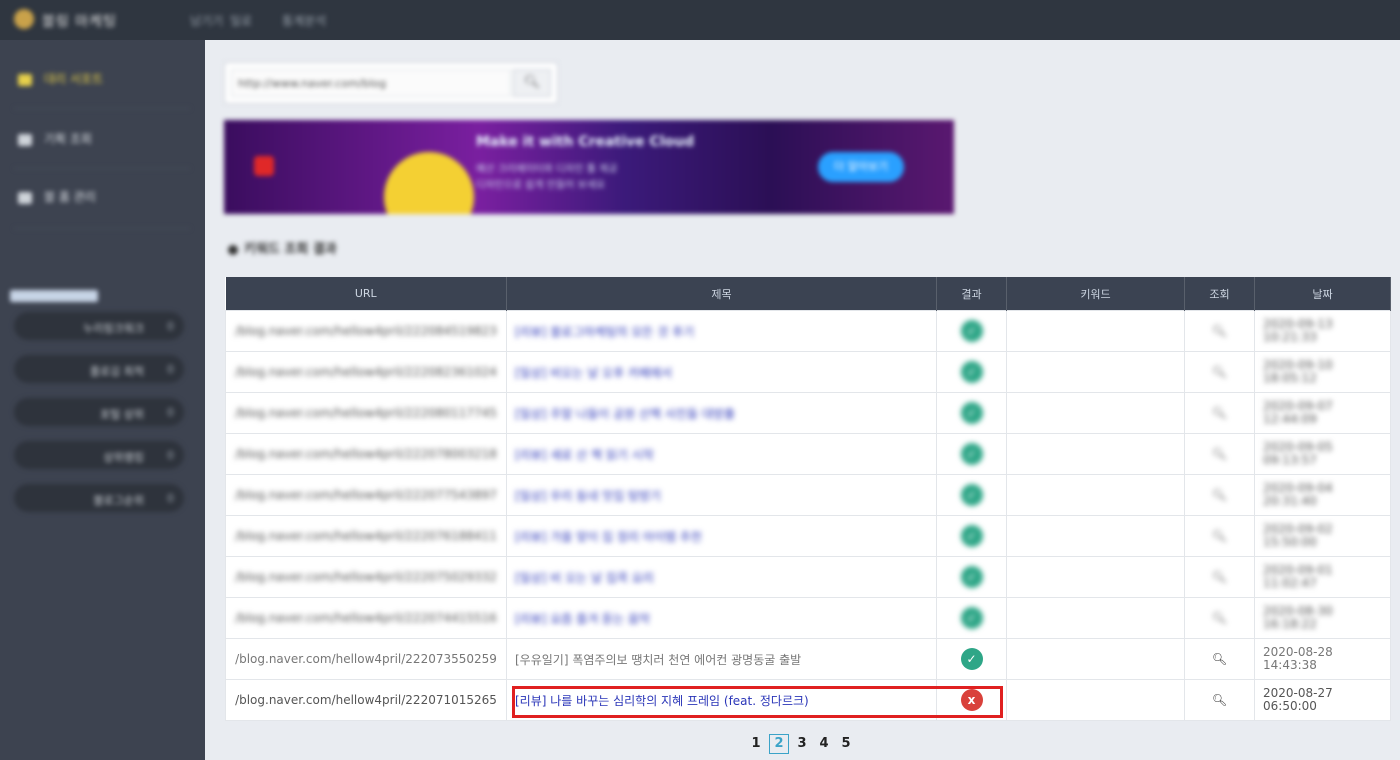 The image size is (1400, 760). I want to click on row-title-link: [우유일기] 폭염주의보 땡치러 천연 에어컨 광명동굴 출발, so click(721, 659).